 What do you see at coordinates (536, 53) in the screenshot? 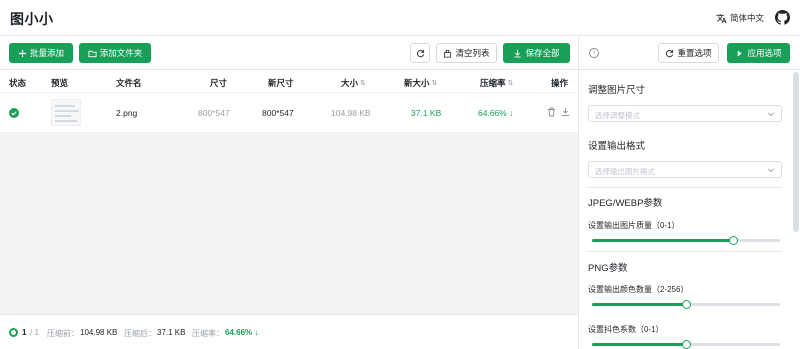
I see `save-all-button: 保存全部` at bounding box center [536, 53].